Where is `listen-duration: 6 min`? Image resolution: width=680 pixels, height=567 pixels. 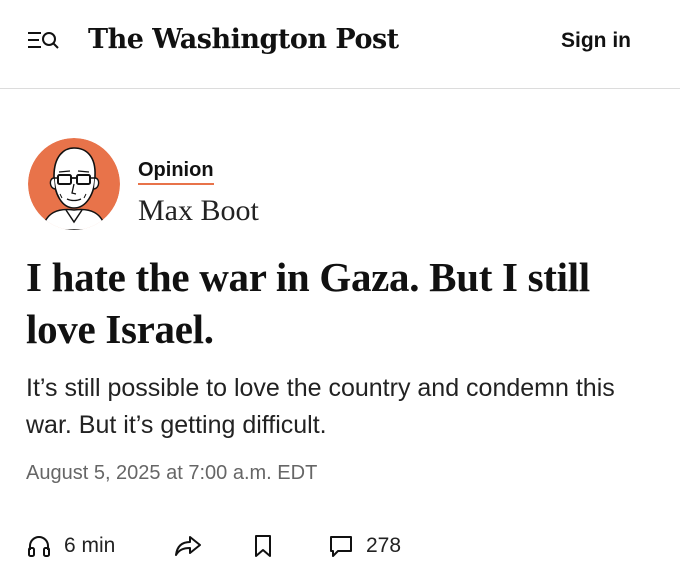 listen-duration: 6 min is located at coordinates (90, 545).